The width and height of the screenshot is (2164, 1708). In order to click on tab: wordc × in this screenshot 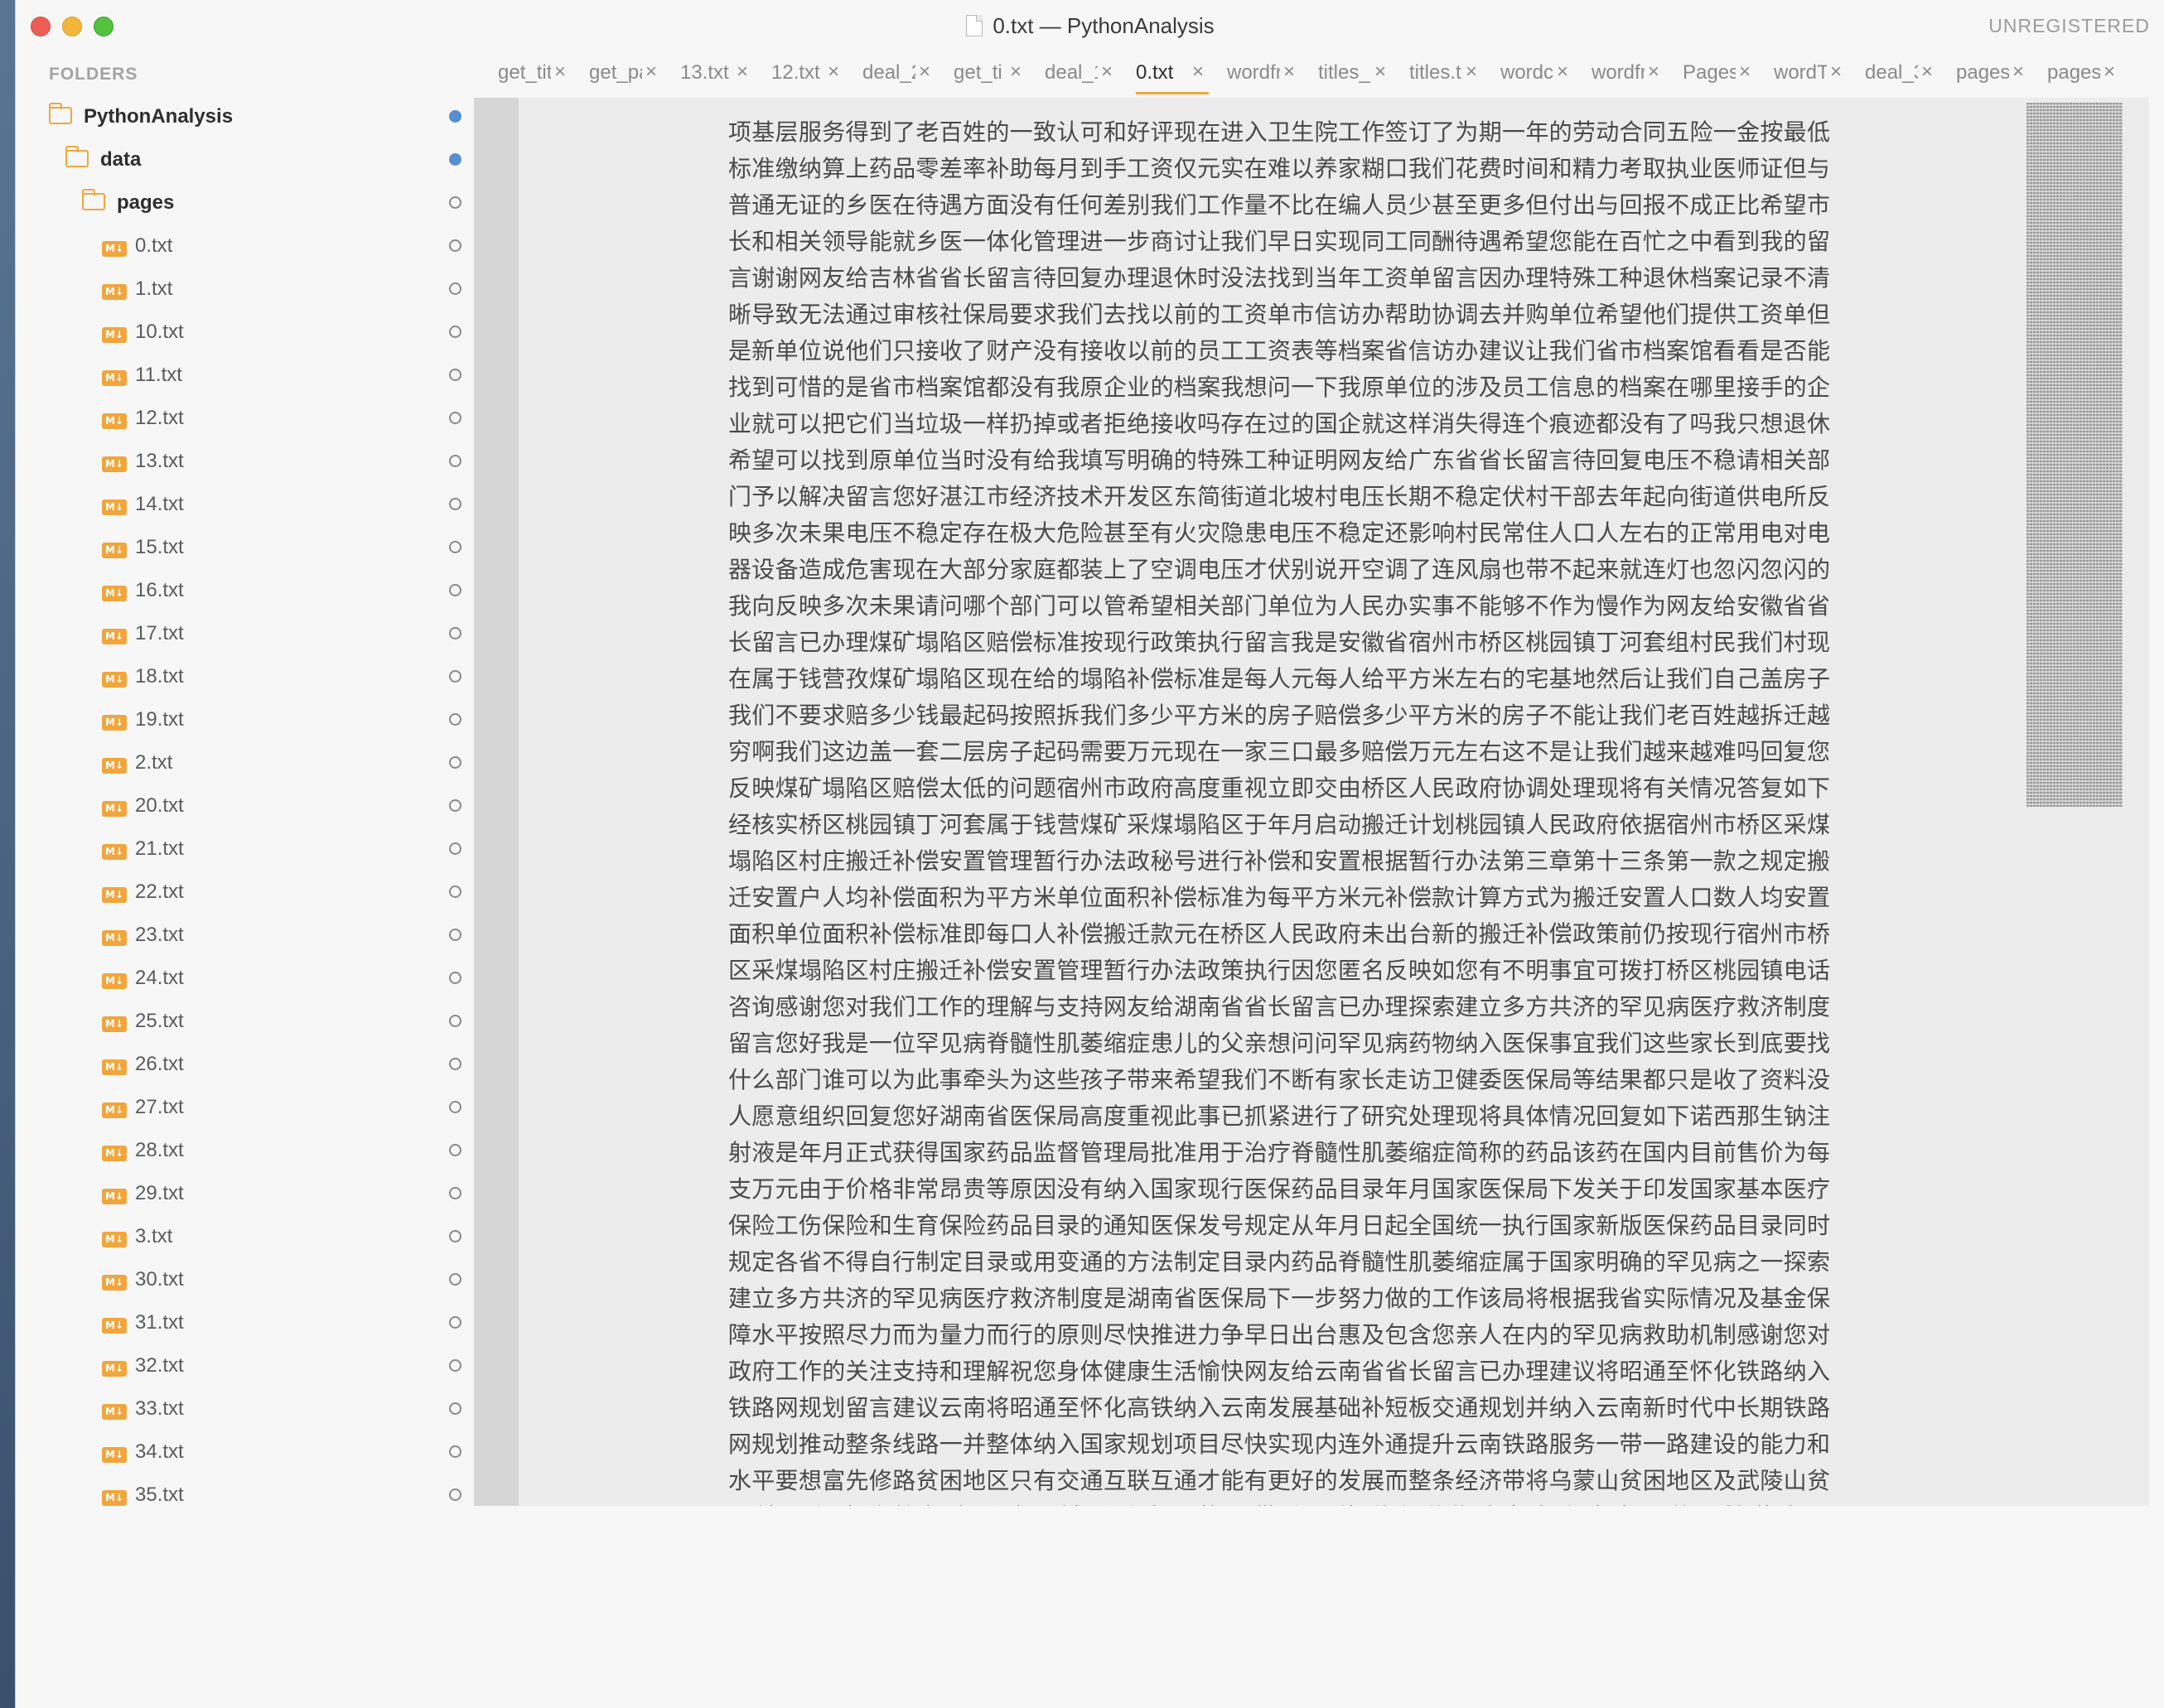, I will do `click(1536, 74)`.